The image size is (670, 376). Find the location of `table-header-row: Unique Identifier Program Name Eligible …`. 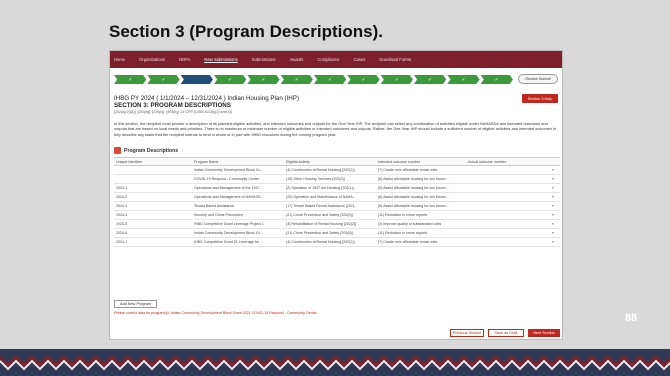

table-header-row: Unique Identifier Program Name Eligible … is located at coordinates (337, 161).